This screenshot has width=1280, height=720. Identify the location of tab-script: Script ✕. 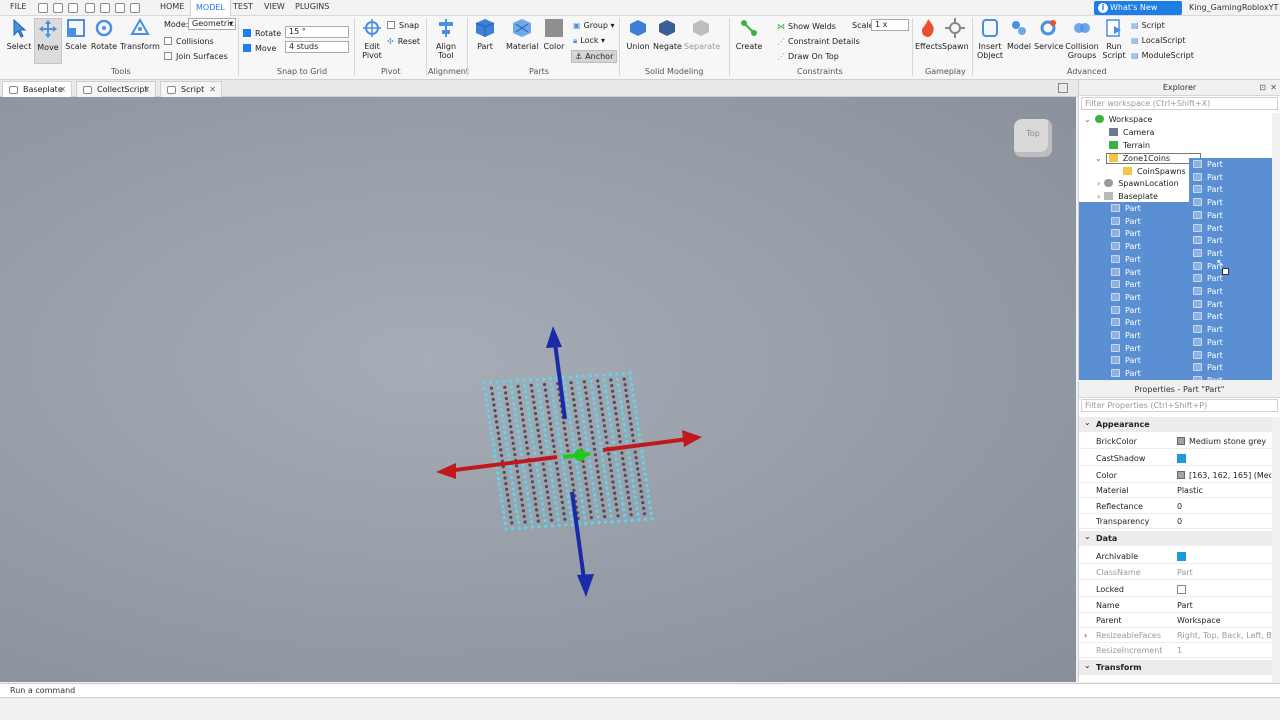
(191, 89).